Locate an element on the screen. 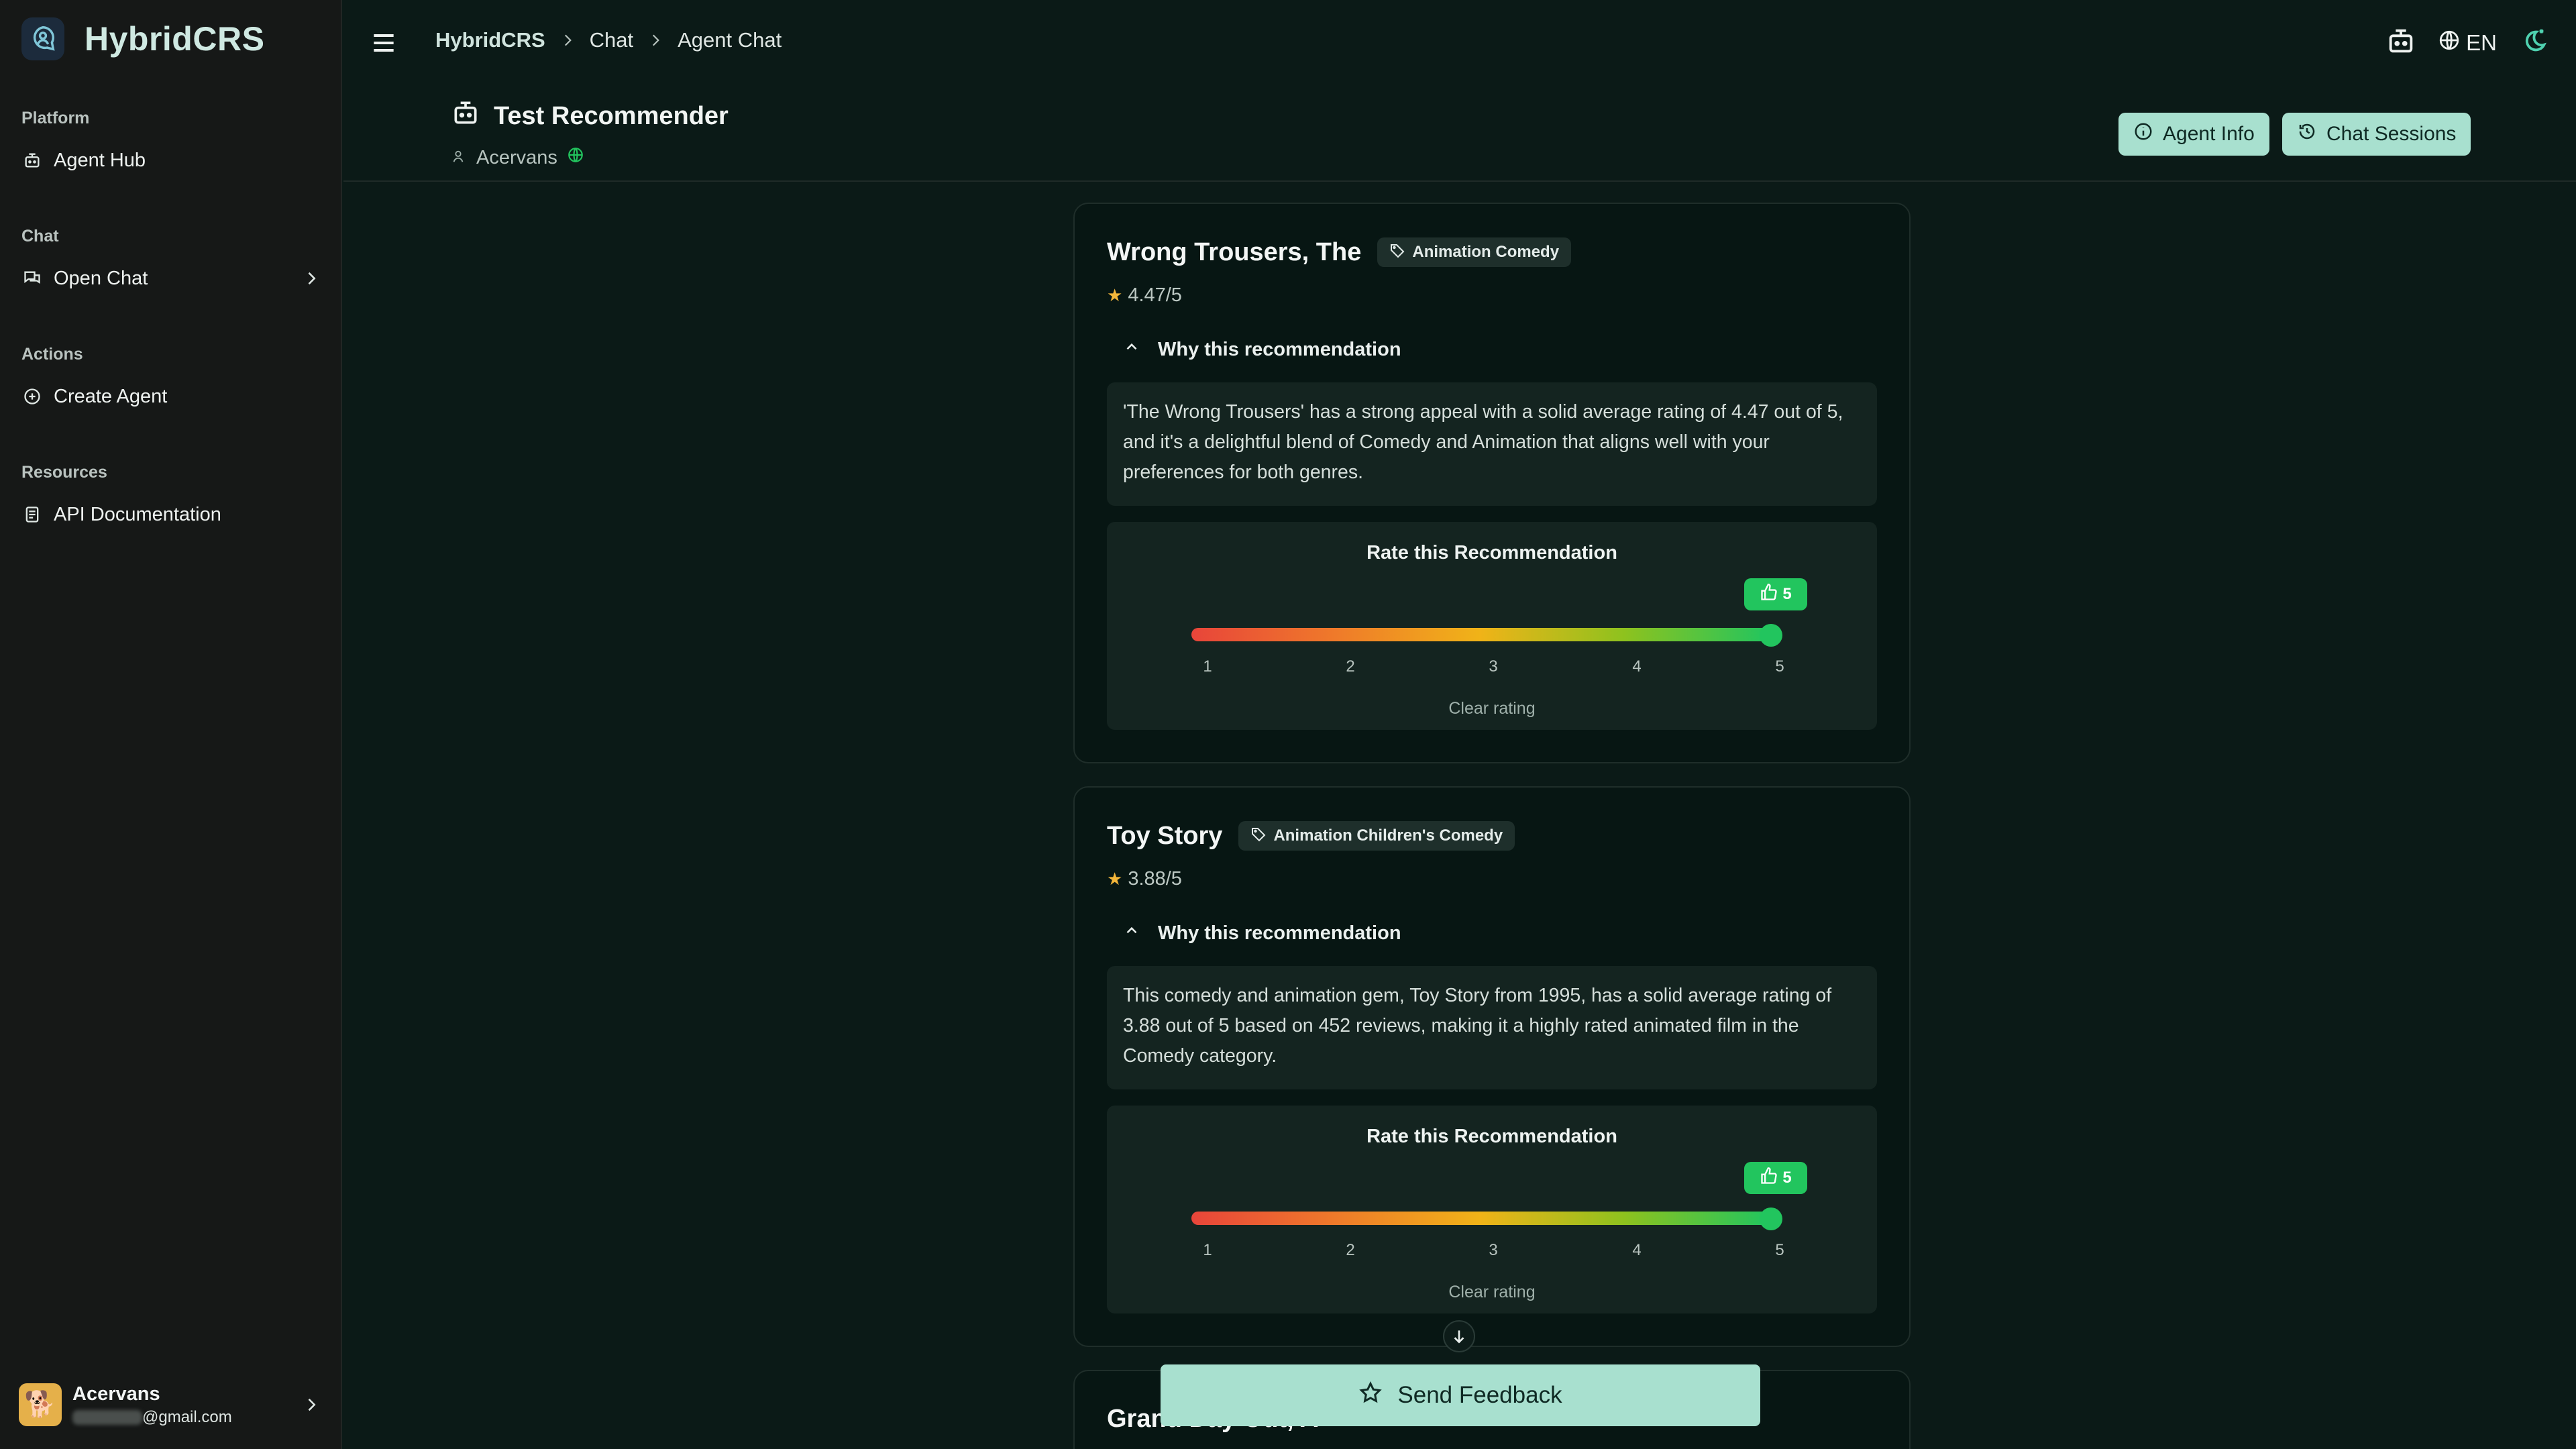 This screenshot has height=1449, width=2576. agent-title: Test Recommender is located at coordinates (590, 116).